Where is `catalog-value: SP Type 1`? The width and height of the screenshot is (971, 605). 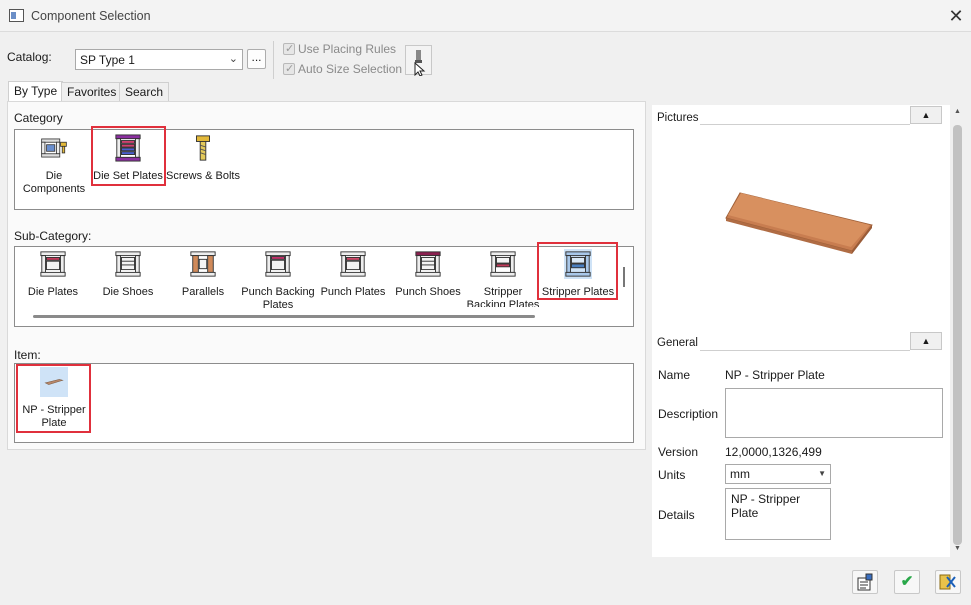
catalog-value: SP Type 1 is located at coordinates (107, 60).